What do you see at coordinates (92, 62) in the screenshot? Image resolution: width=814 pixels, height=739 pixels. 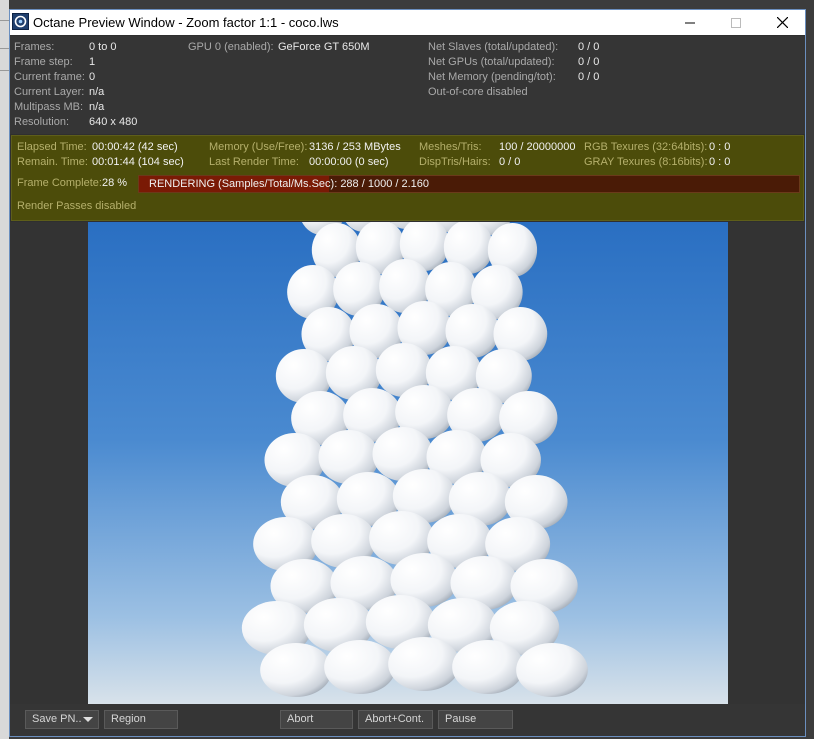 I see `frame-step-value: 1` at bounding box center [92, 62].